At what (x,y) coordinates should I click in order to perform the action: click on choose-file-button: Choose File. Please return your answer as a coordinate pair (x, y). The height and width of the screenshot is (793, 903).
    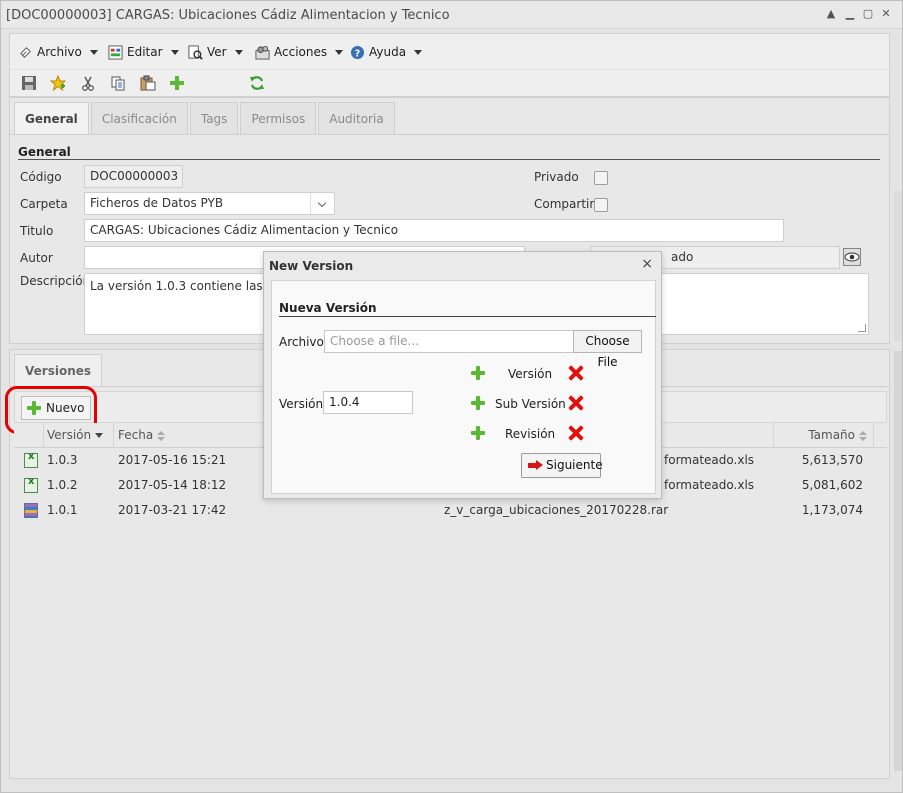
    Looking at the image, I should click on (607, 349).